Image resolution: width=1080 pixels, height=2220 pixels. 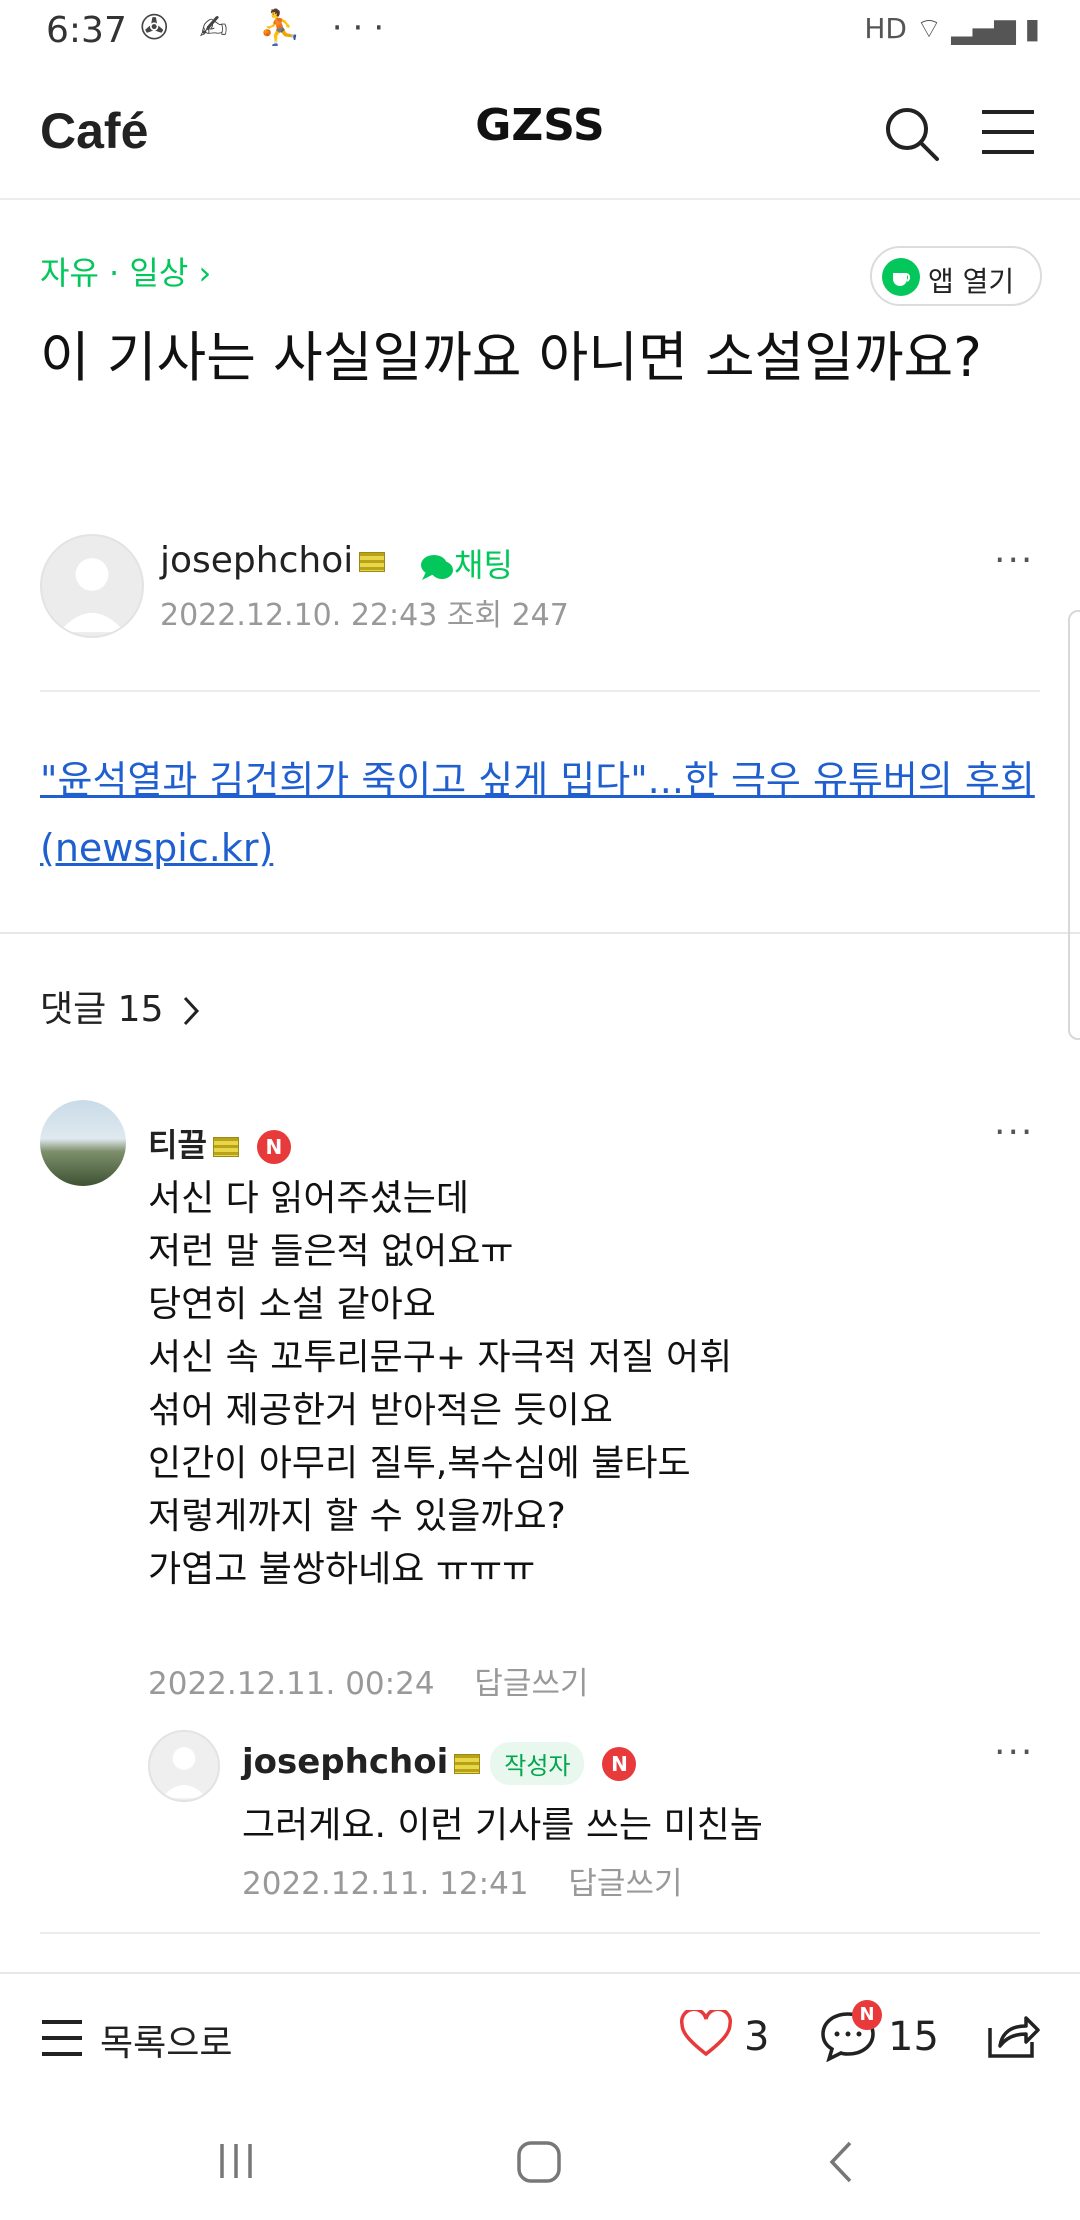 I want to click on bottom-action-bar: 목록으로 3 N 15, so click(x=540, y=2037).